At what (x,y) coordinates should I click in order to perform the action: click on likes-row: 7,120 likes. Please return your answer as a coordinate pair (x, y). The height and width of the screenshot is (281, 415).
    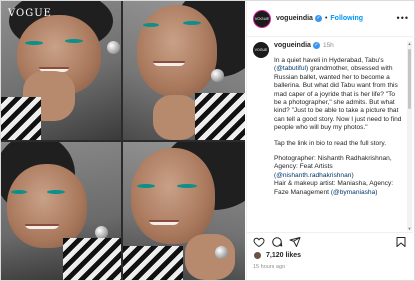
    Looking at the image, I should click on (277, 255).